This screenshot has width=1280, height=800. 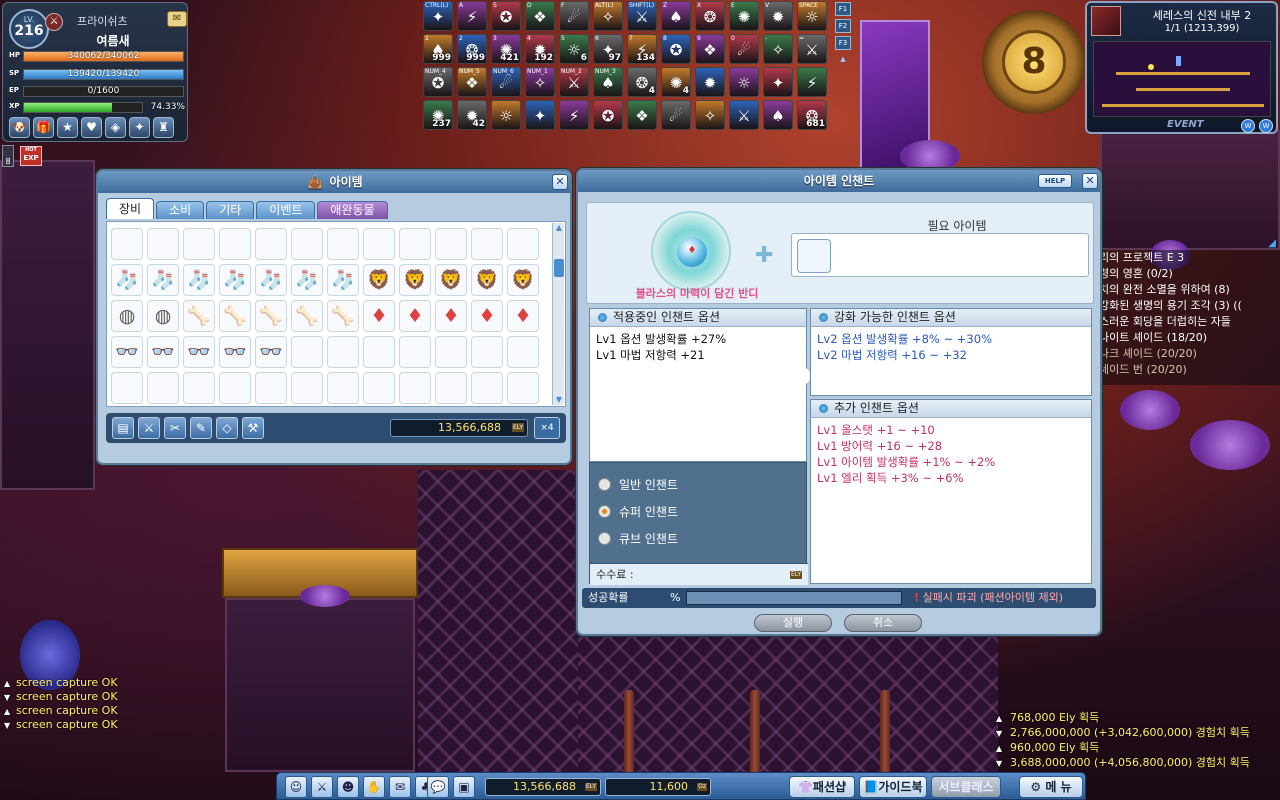 What do you see at coordinates (296, 787) in the screenshot?
I see `character-icon: ☺` at bounding box center [296, 787].